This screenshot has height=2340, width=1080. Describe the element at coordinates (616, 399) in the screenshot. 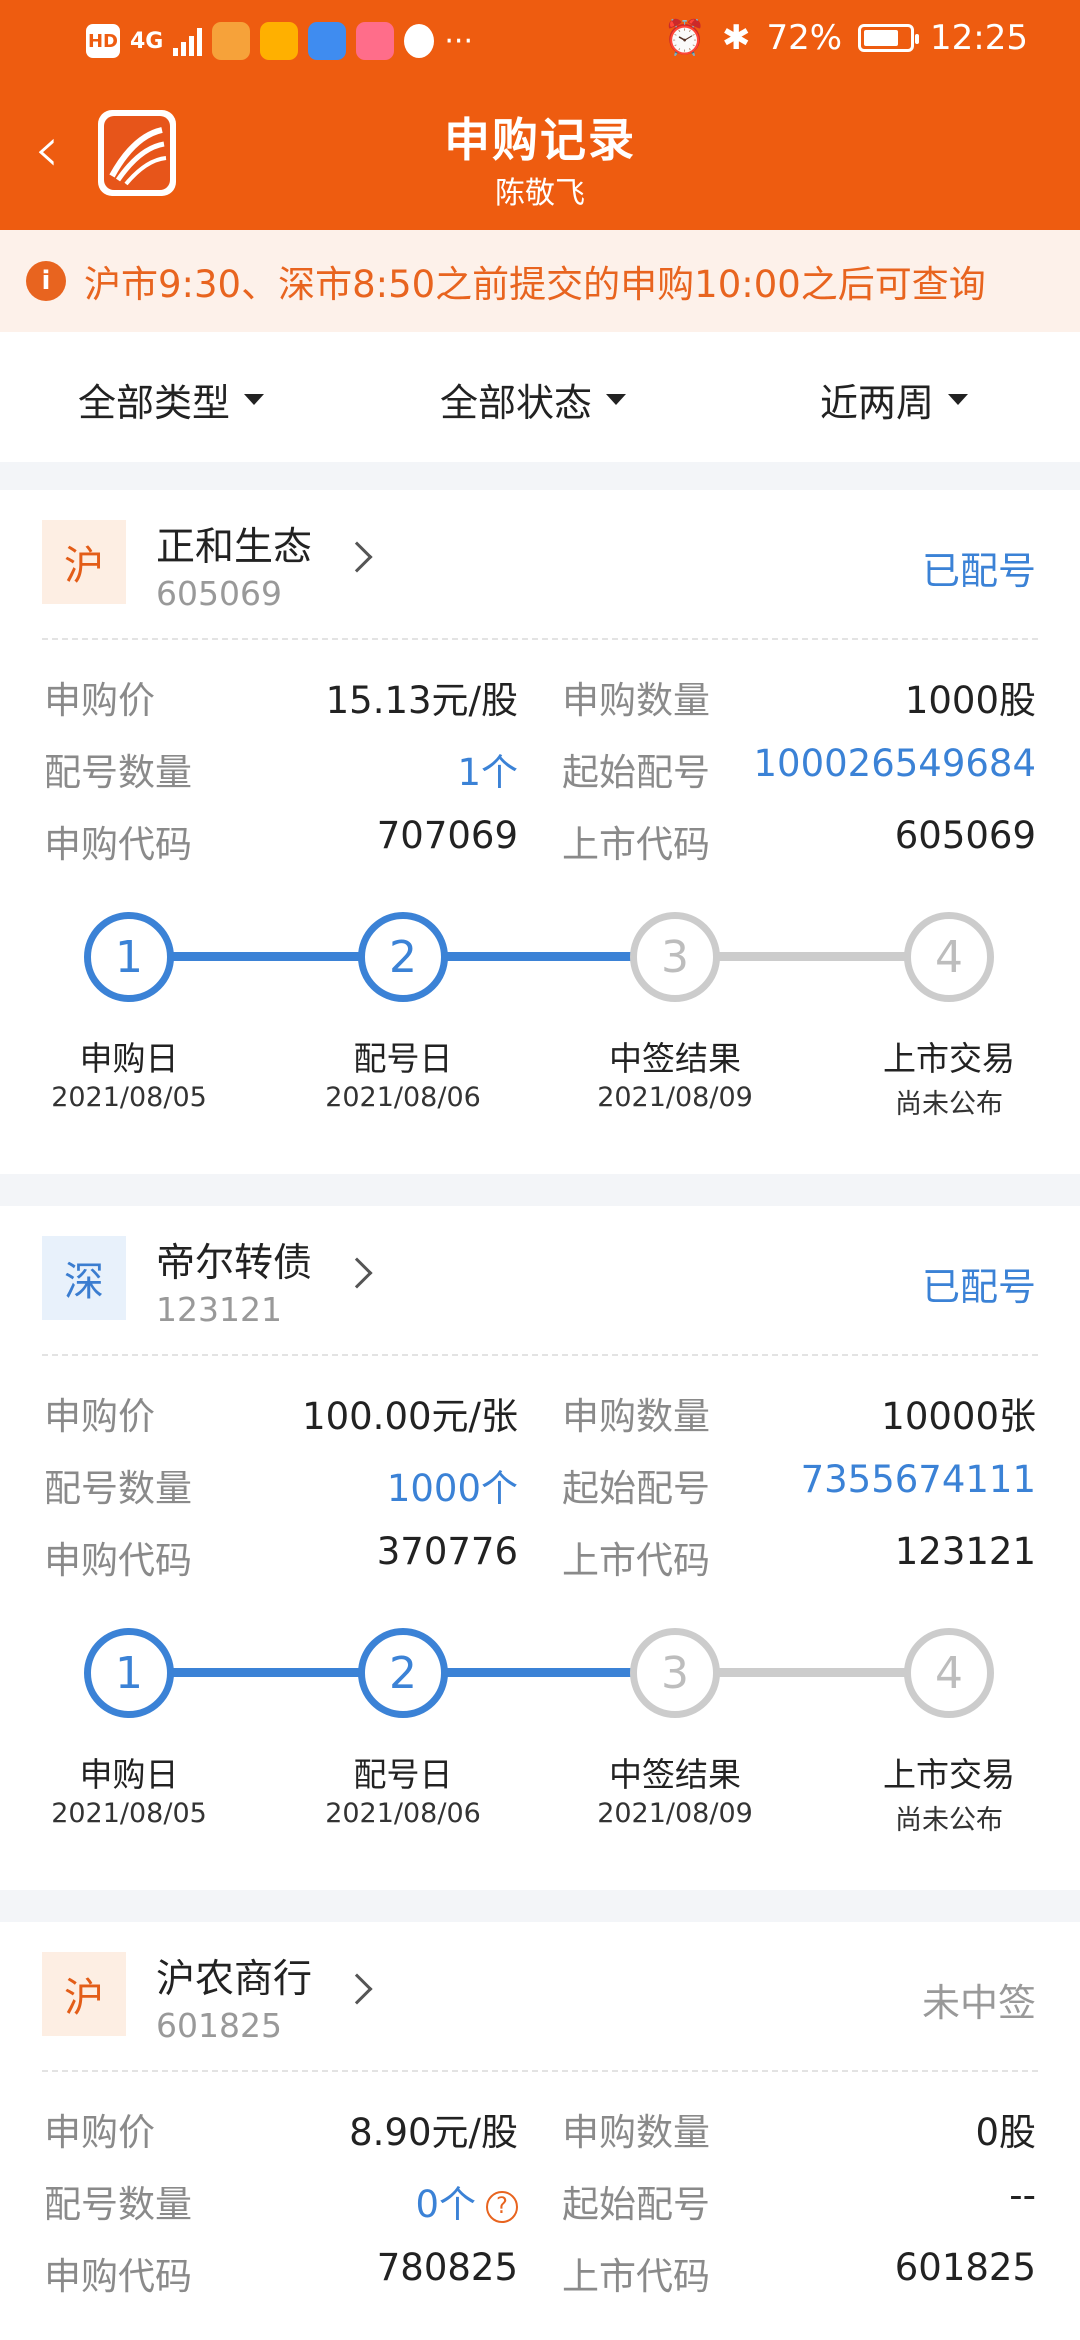

I see `caret-down-icon` at that location.